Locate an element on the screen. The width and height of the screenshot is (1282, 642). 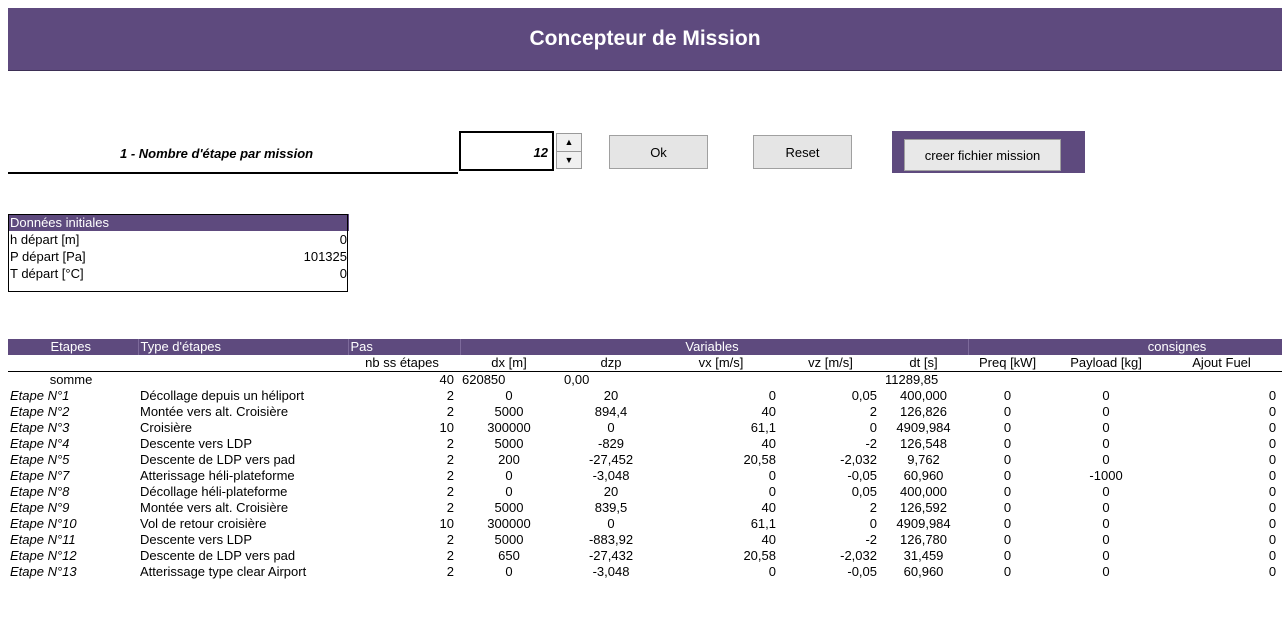
step-name: Etape N°11 is located at coordinates (73, 540).